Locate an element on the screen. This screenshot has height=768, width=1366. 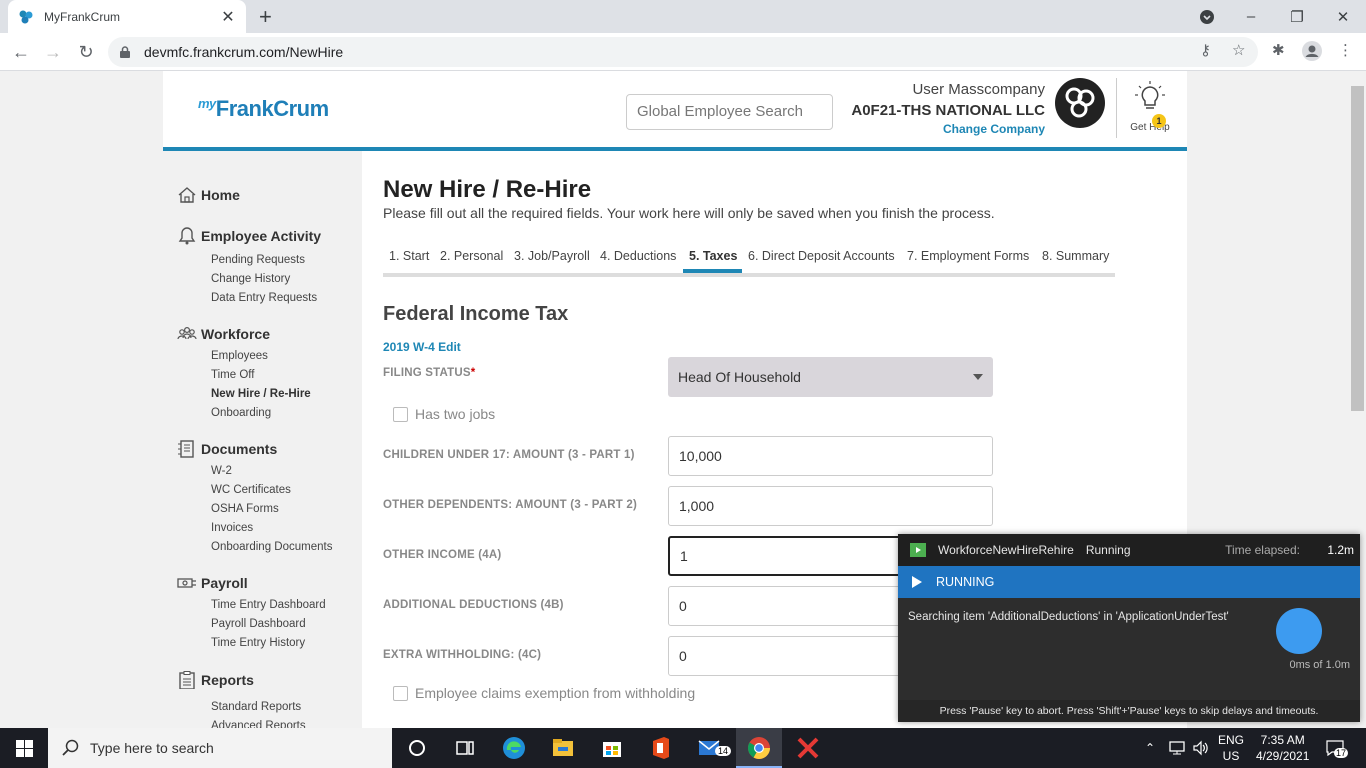
back-icon: ← is located at coordinates (21, 52).